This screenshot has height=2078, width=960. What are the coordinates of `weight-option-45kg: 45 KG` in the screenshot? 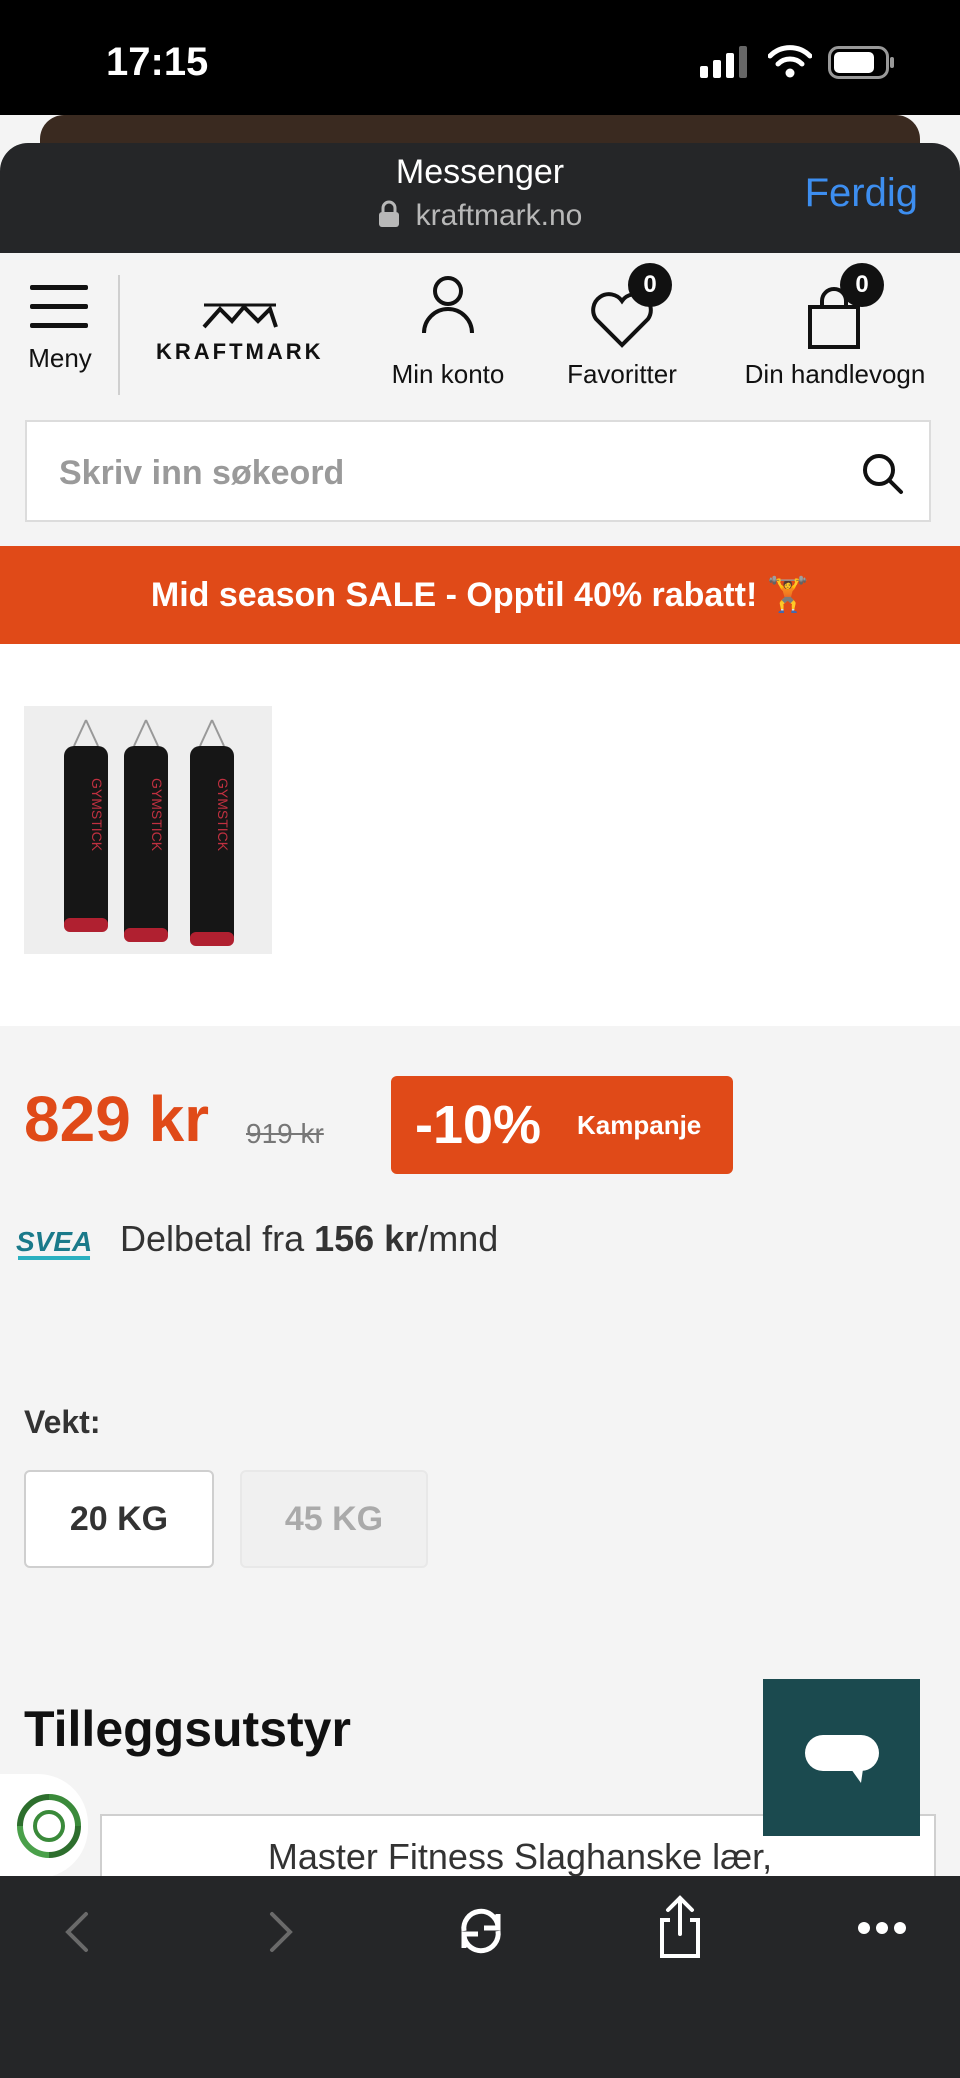 It's located at (334, 1519).